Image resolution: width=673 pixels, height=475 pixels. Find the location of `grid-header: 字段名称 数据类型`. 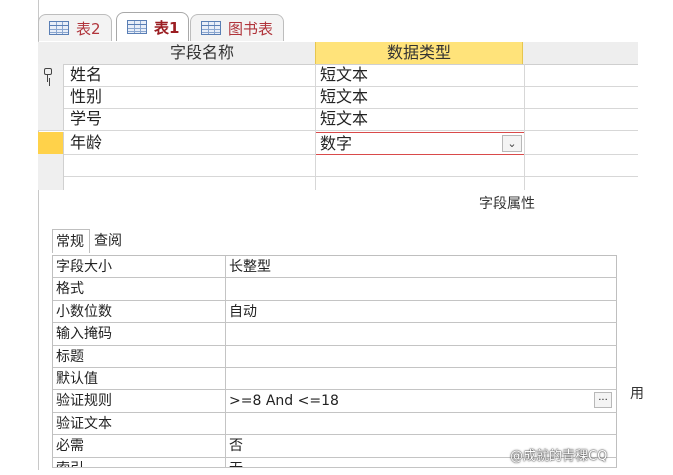

grid-header: 字段名称 数据类型 is located at coordinates (338, 53).